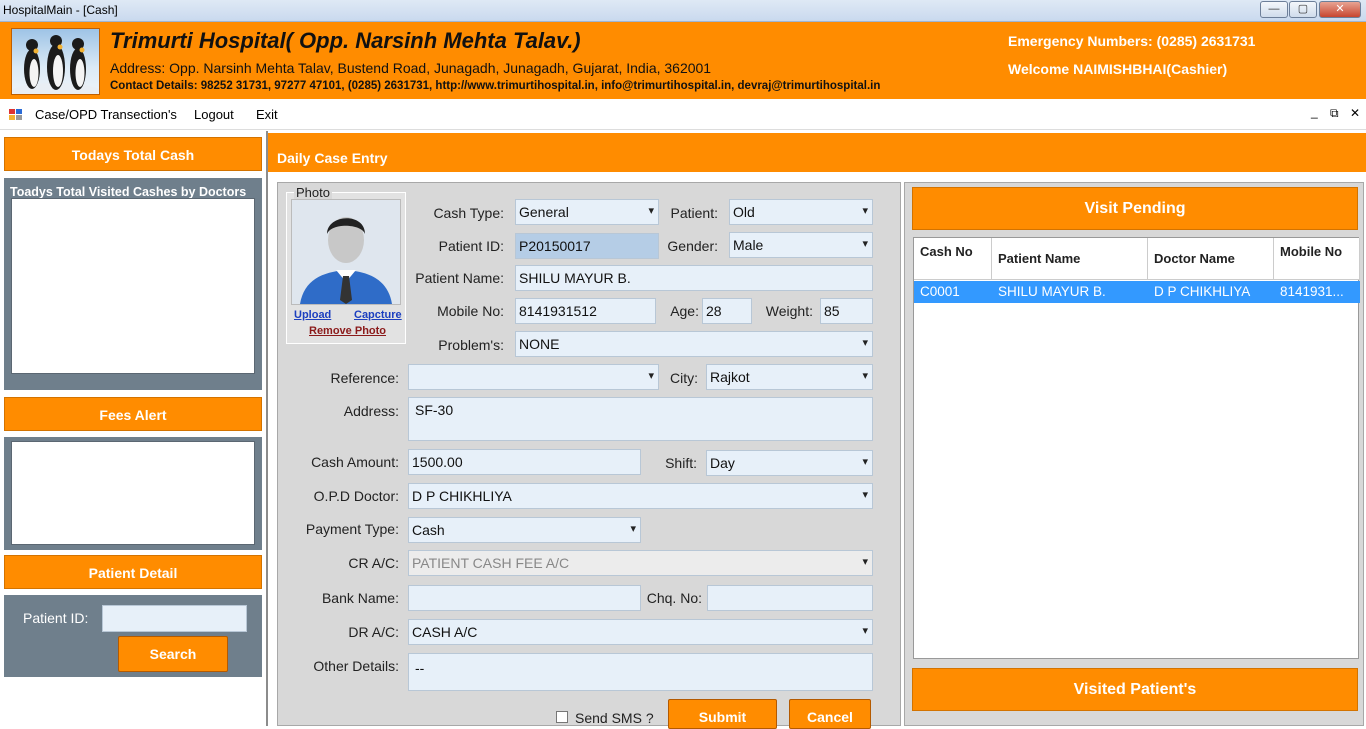 Image resolution: width=1366 pixels, height=729 pixels. I want to click on patient-detail-panel: Patient ID: Search, so click(133, 636).